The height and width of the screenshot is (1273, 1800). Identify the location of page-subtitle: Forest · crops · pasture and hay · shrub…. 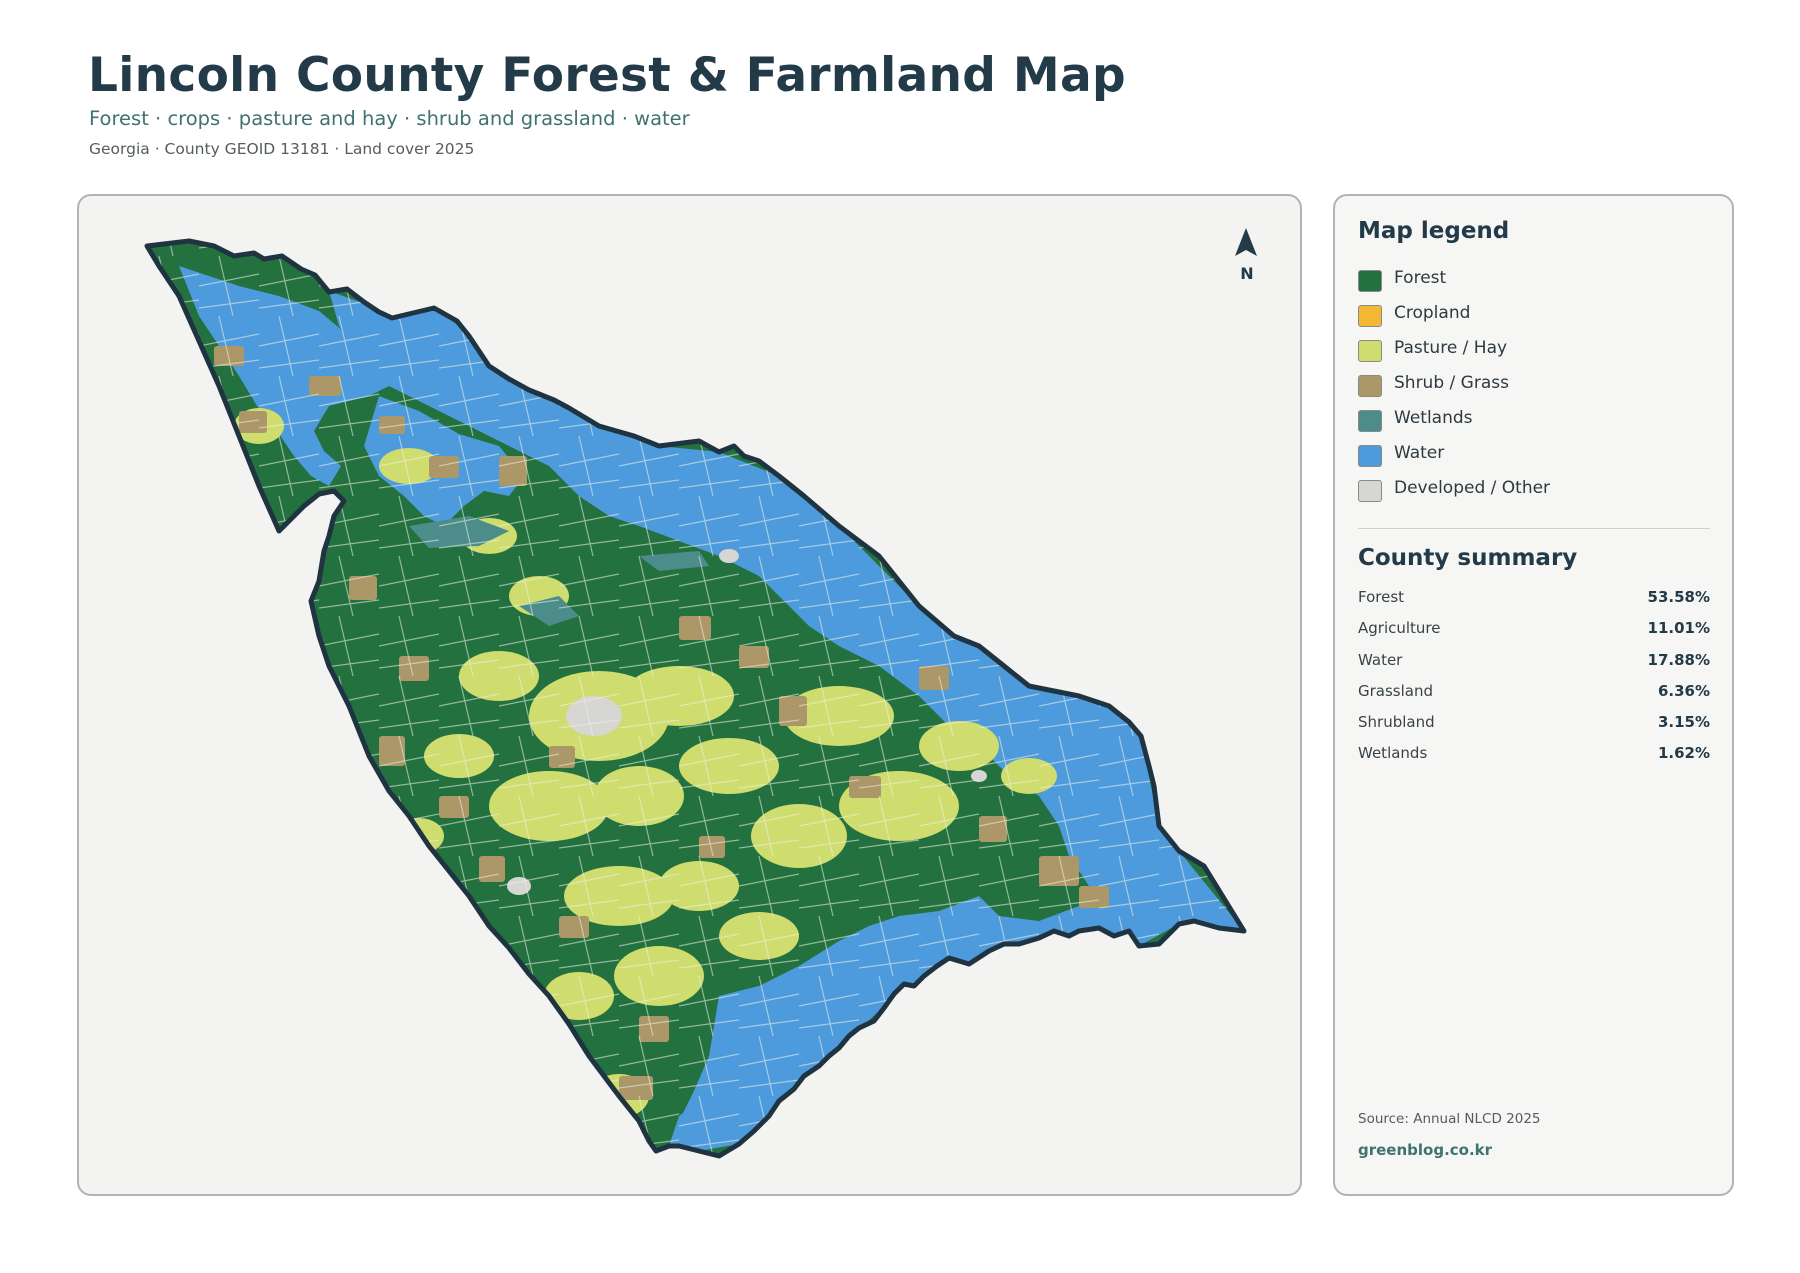
(389, 118).